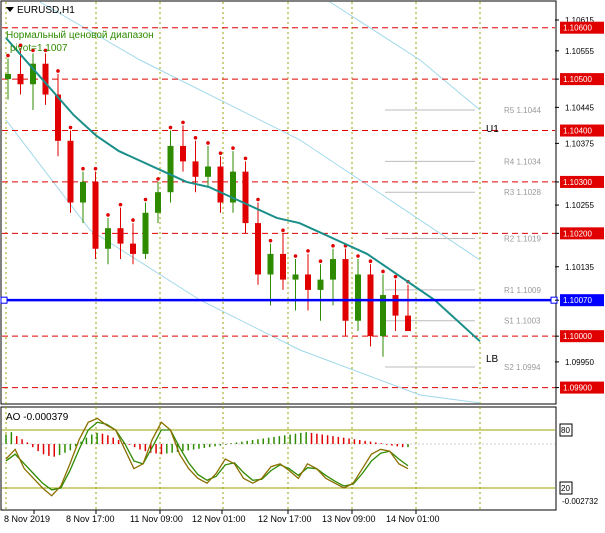 The image size is (605, 533). I want to click on level-price-badge-label: 1.10000, so click(577, 336).